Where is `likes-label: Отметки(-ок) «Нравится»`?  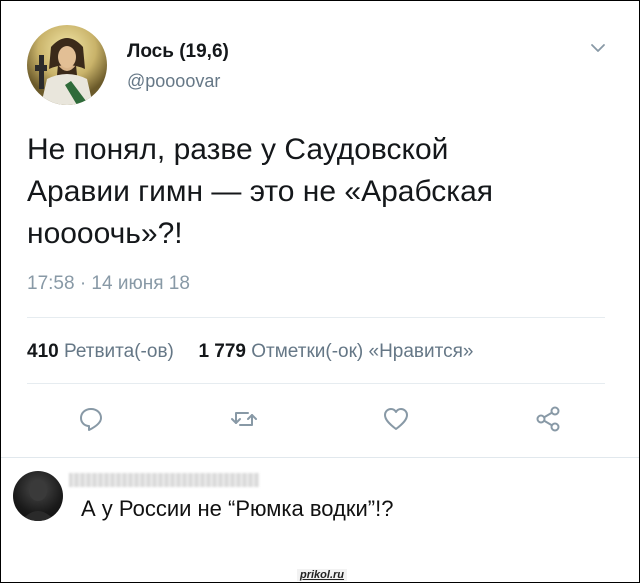
likes-label: Отметки(-ок) «Нравится» is located at coordinates (362, 351).